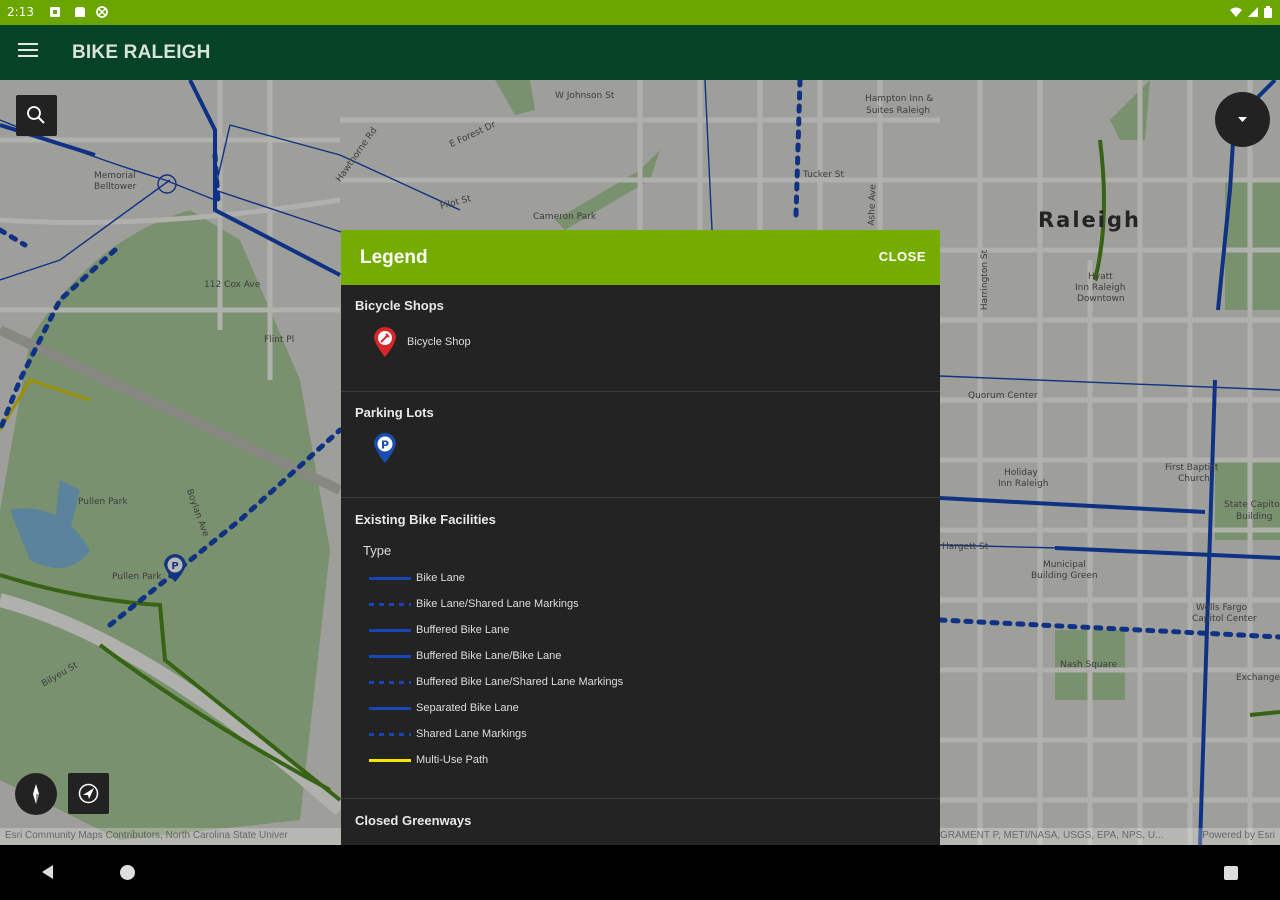  What do you see at coordinates (619, 709) in the screenshot?
I see `legend-line-item: Separated Bike Lane` at bounding box center [619, 709].